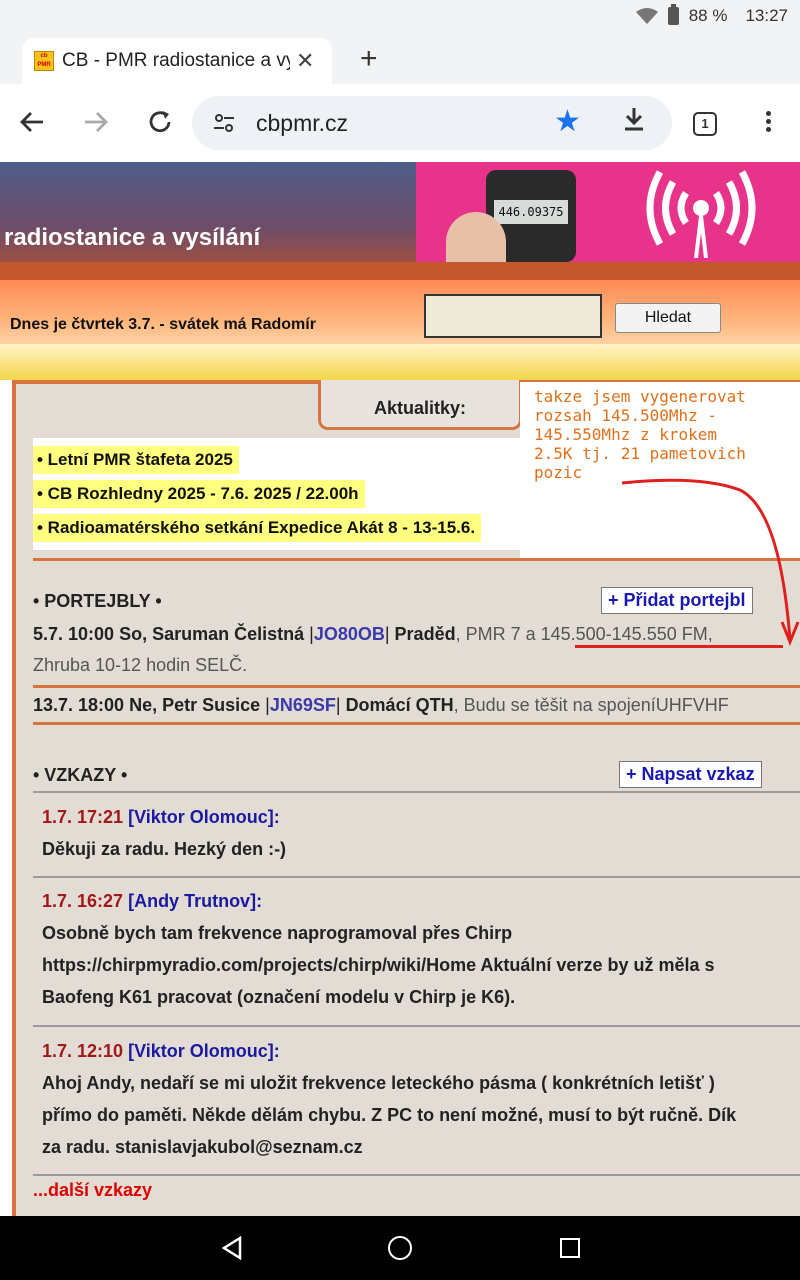  I want to click on close-icon: ✕, so click(305, 61).